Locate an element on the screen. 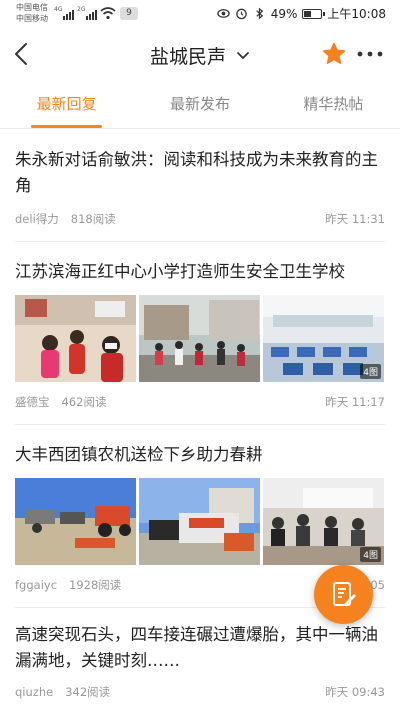 The width and height of the screenshot is (400, 711). post-views: 818阅读 is located at coordinates (93, 219).